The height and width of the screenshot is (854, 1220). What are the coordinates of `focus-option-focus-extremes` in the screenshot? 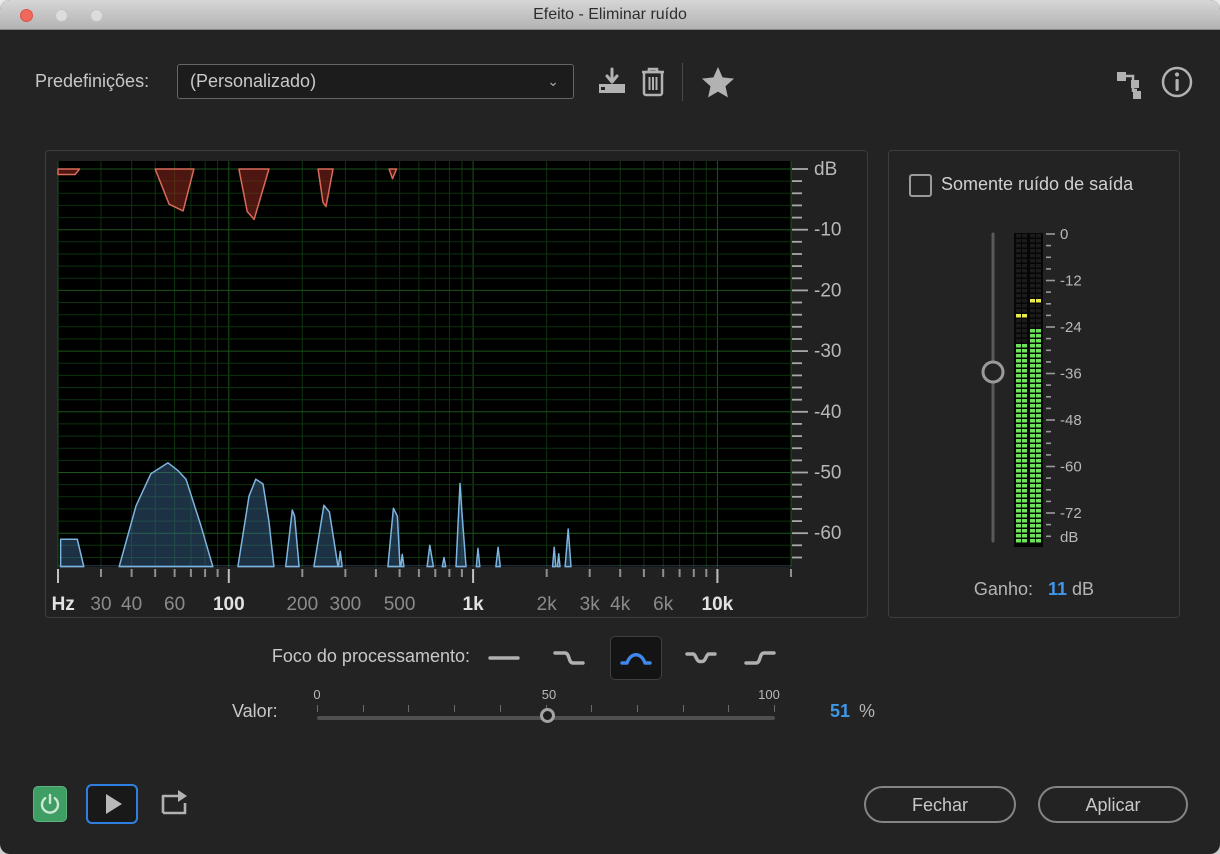 It's located at (701, 658).